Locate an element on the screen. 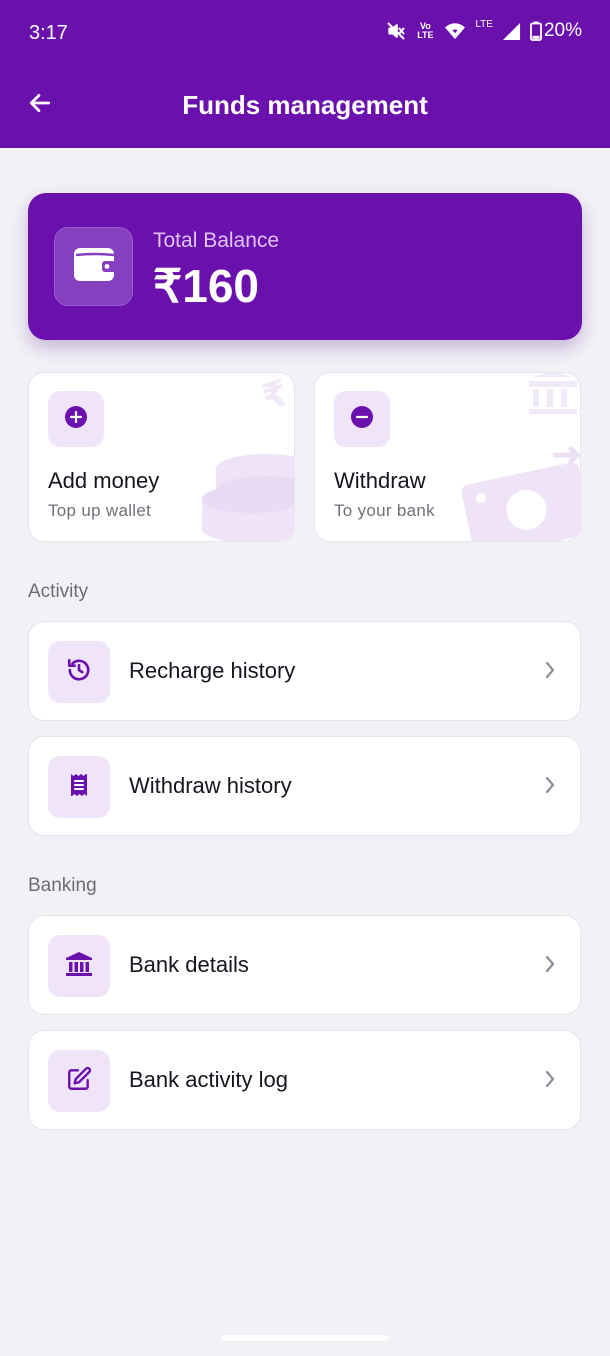 The height and width of the screenshot is (1356, 610). history-icon is located at coordinates (79, 672).